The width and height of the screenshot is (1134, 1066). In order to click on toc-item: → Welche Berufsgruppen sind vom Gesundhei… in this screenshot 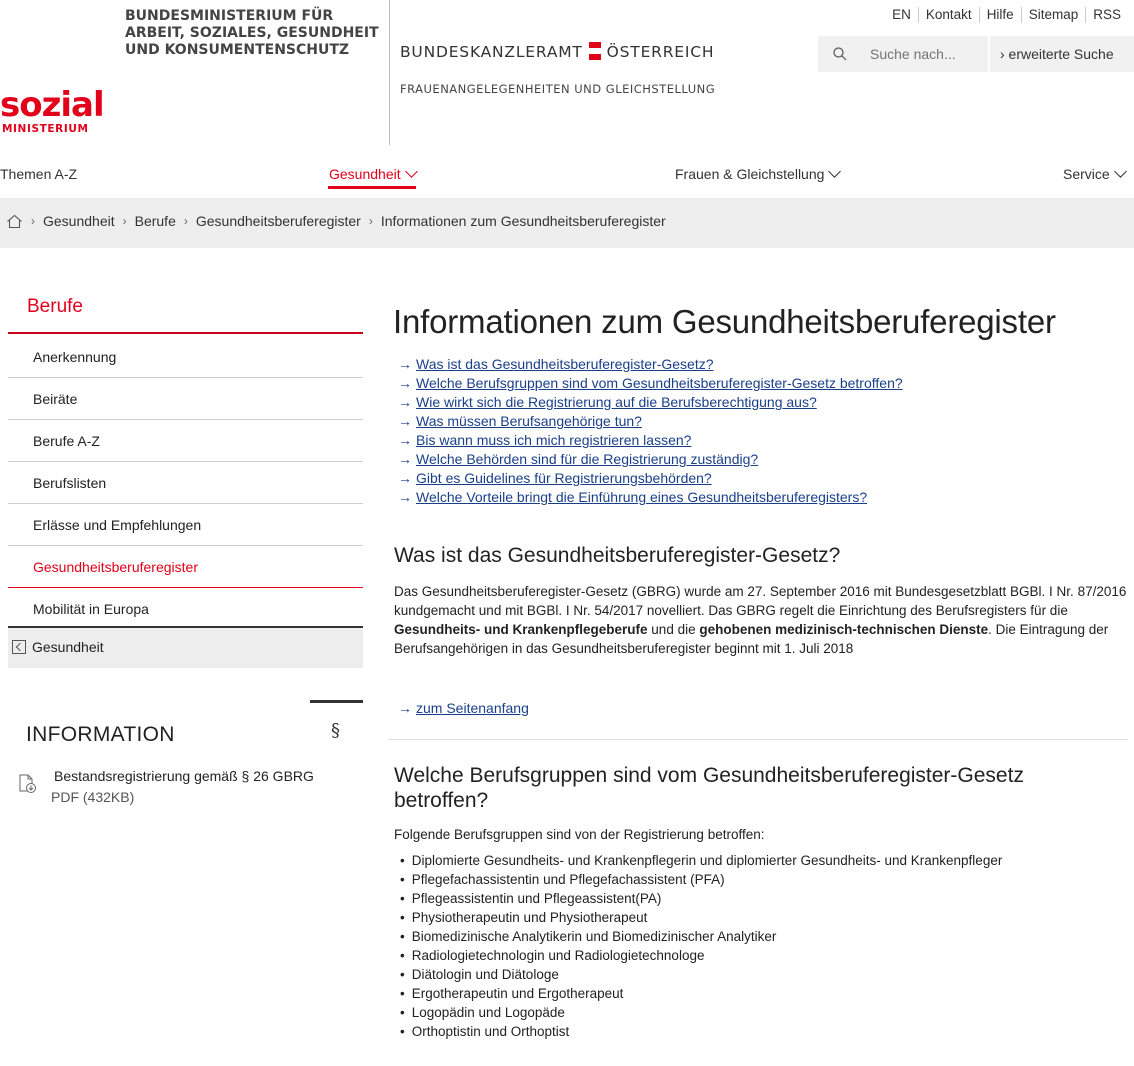, I will do `click(650, 384)`.